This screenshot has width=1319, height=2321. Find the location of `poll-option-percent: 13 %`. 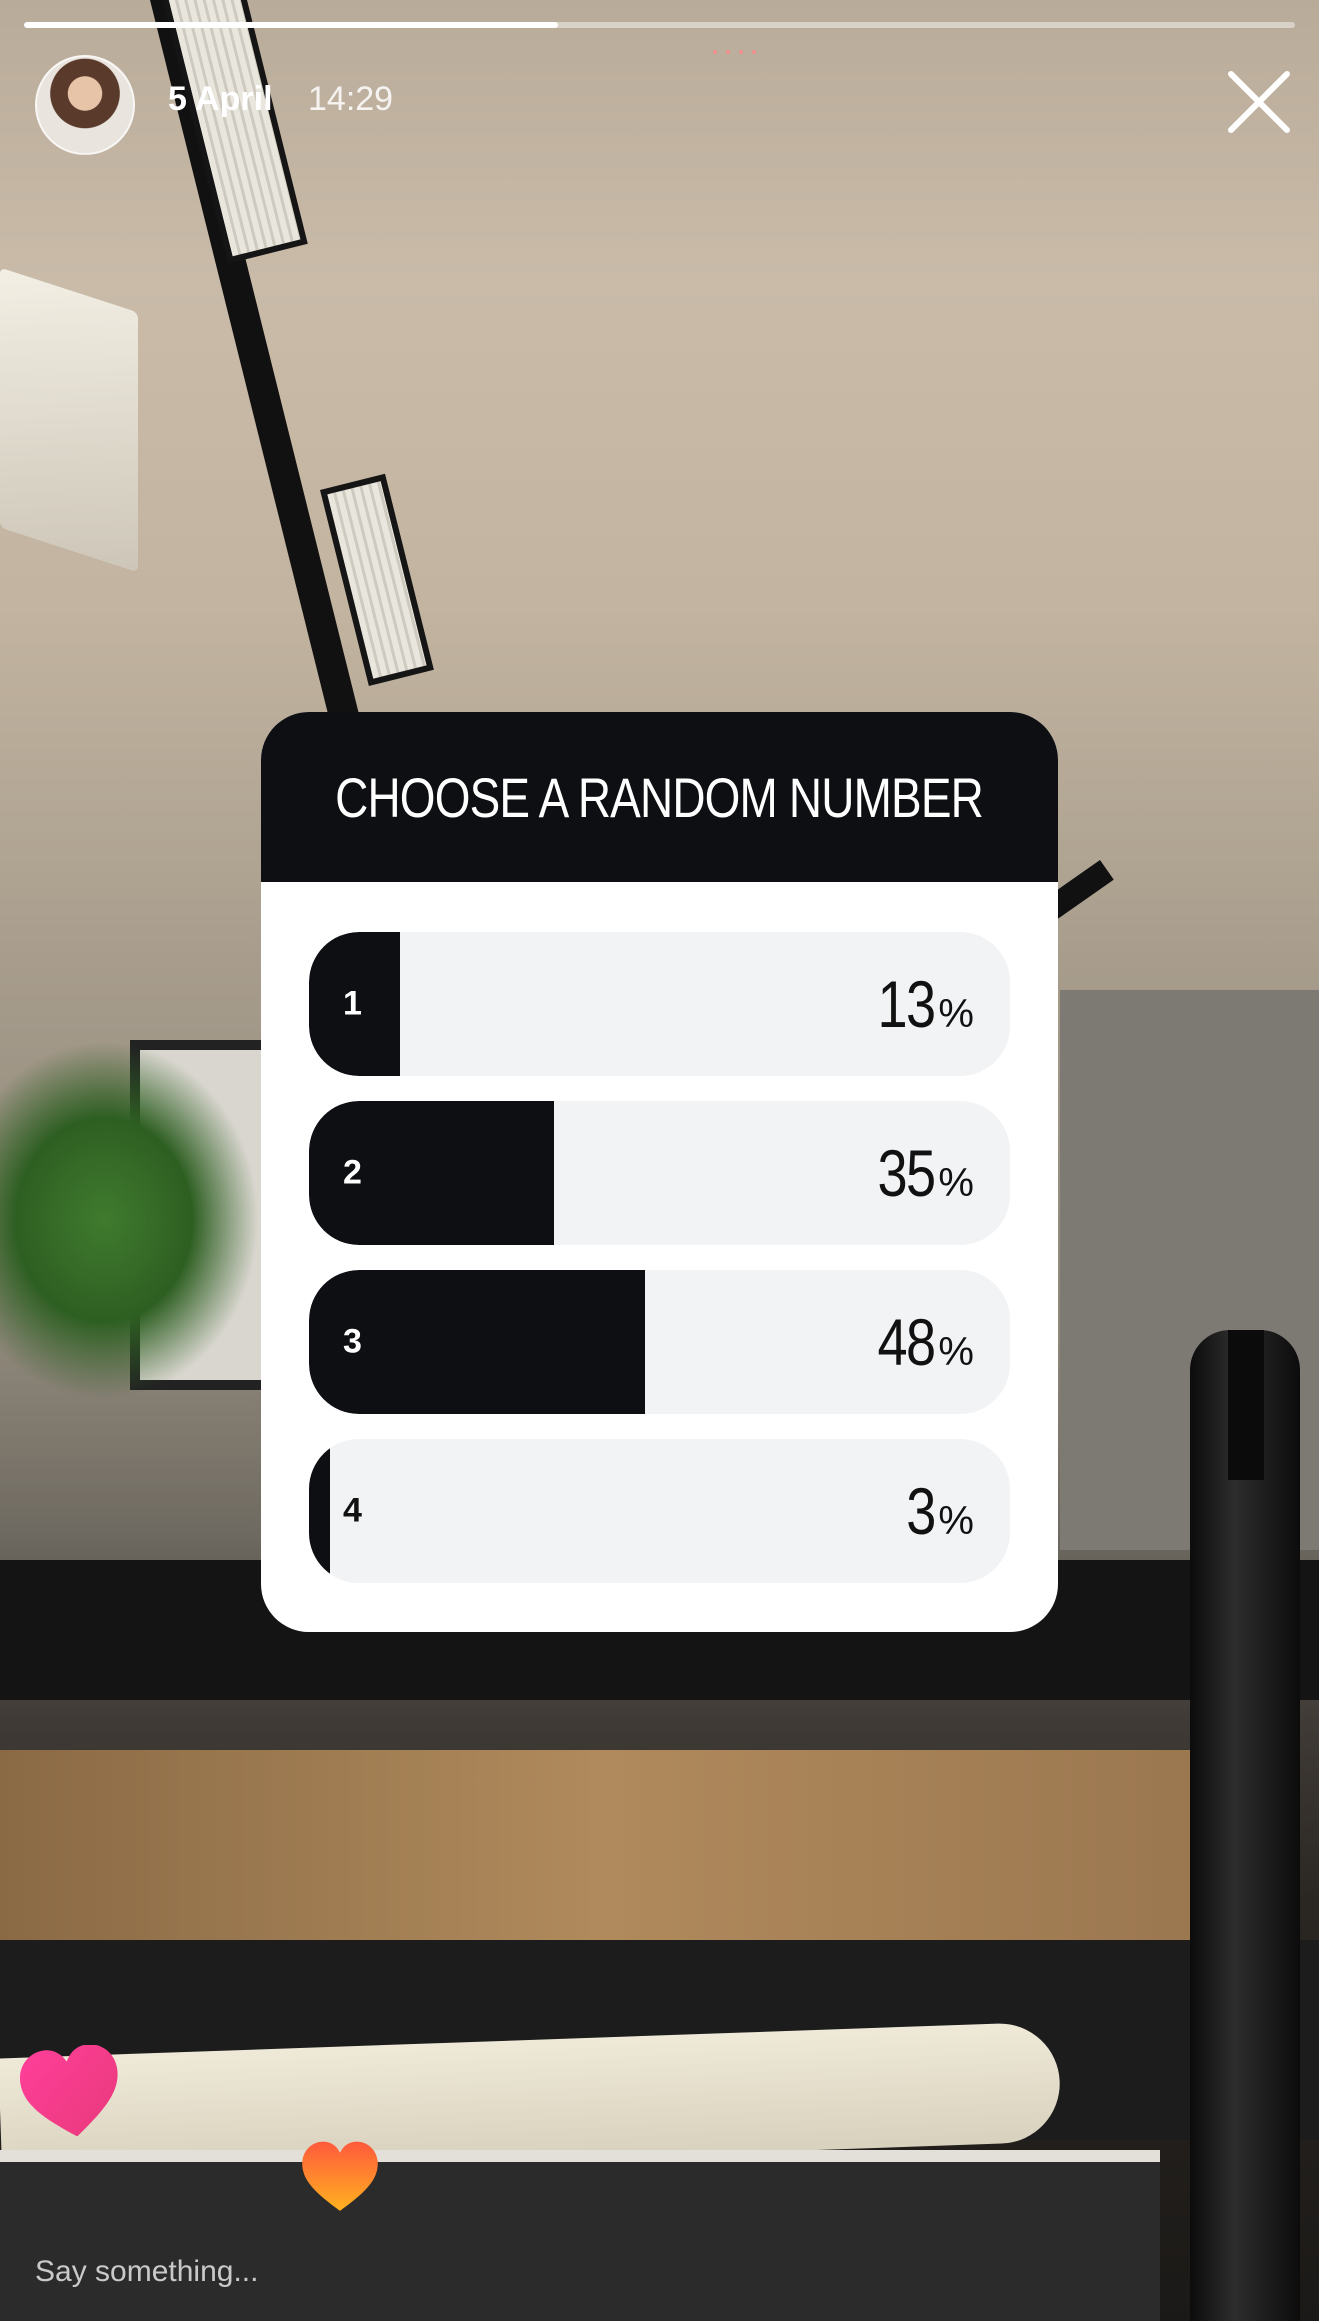

poll-option-percent: 13 % is located at coordinates (919, 1004).